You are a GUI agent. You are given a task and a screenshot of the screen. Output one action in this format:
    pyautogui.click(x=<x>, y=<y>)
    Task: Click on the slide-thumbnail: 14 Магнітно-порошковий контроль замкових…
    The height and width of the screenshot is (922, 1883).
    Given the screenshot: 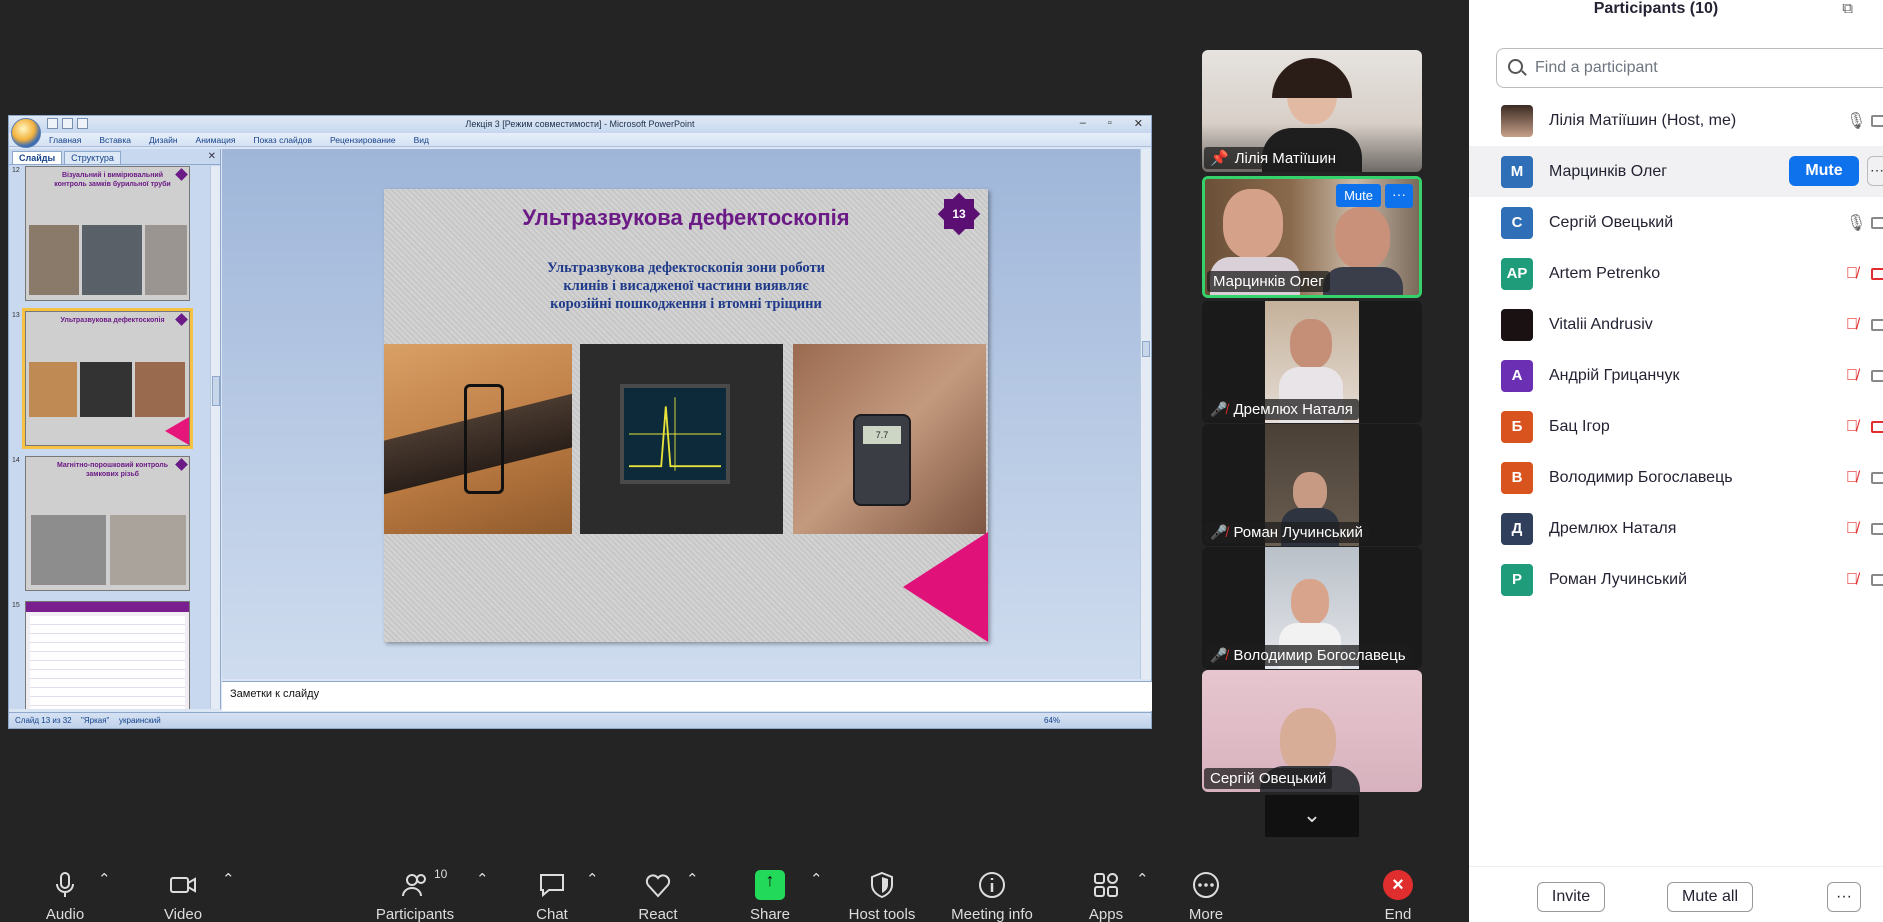 What is the action you would take?
    pyautogui.click(x=101, y=523)
    